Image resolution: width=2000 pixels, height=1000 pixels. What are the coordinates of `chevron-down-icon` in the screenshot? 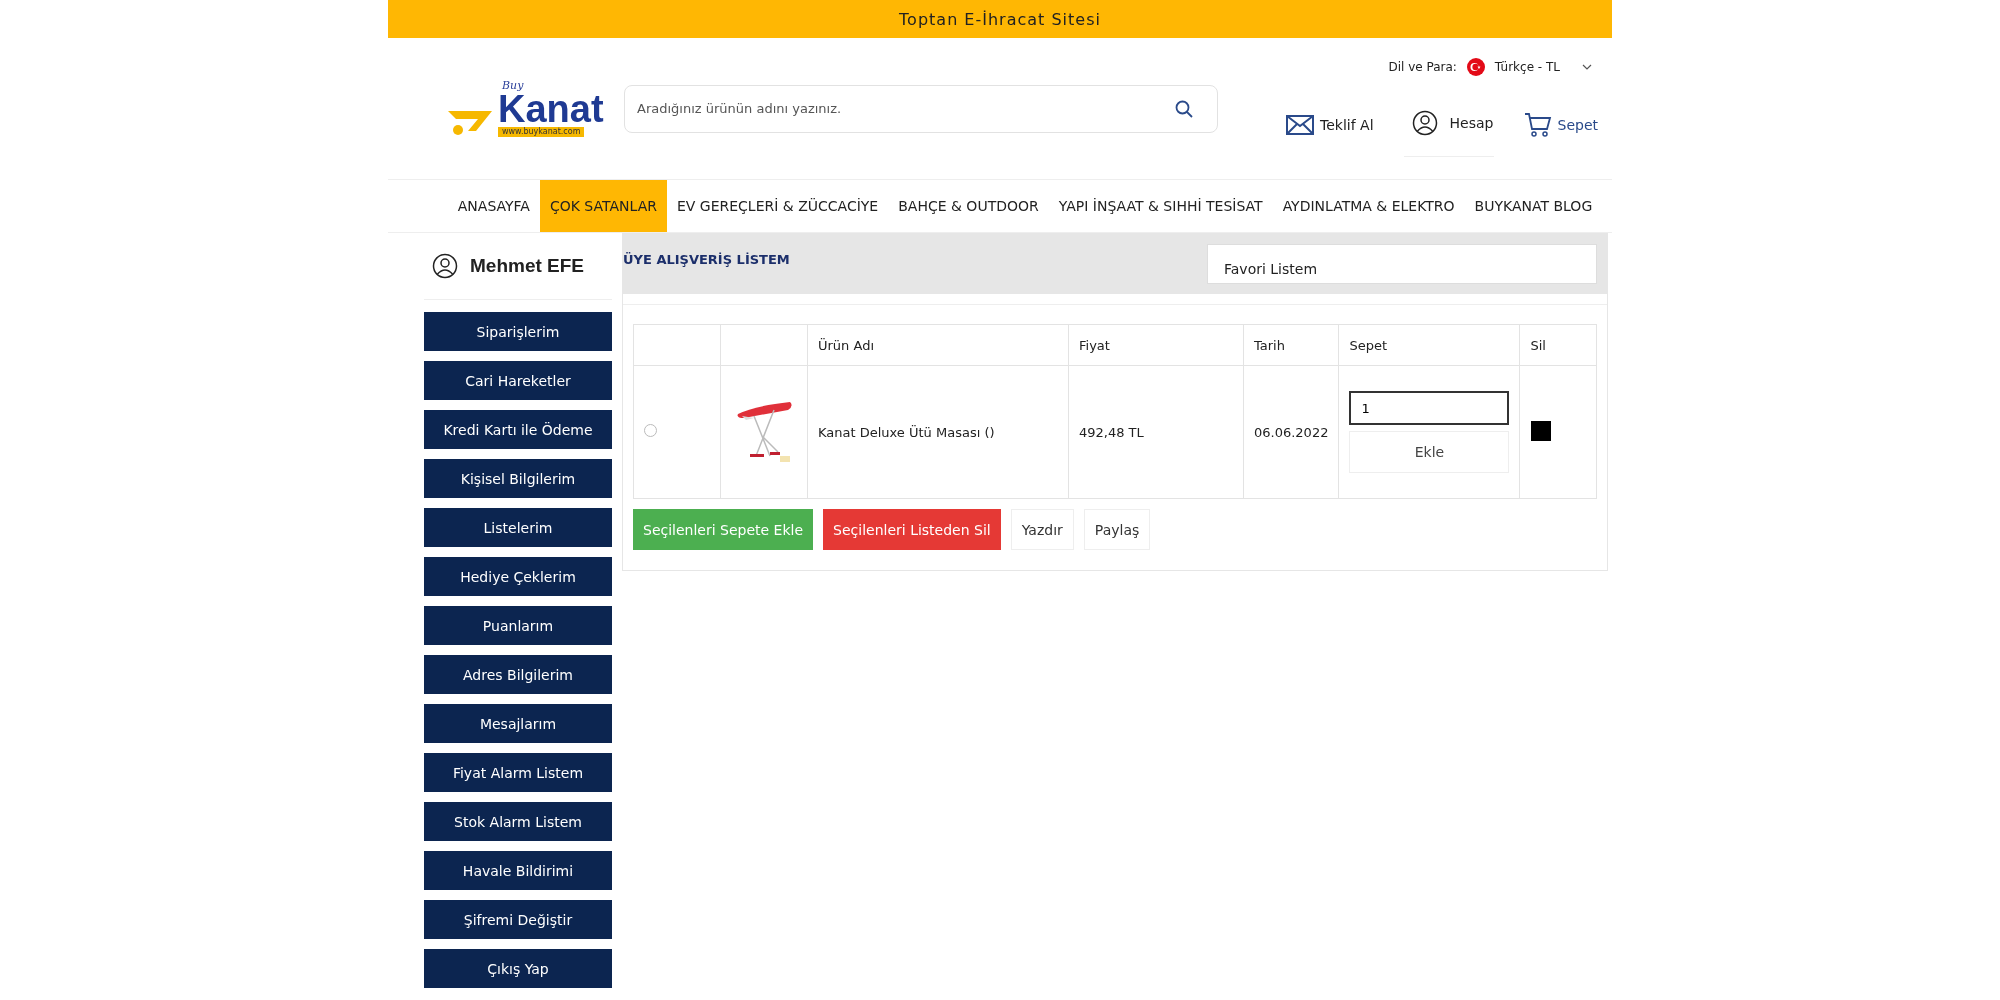 It's located at (1587, 67).